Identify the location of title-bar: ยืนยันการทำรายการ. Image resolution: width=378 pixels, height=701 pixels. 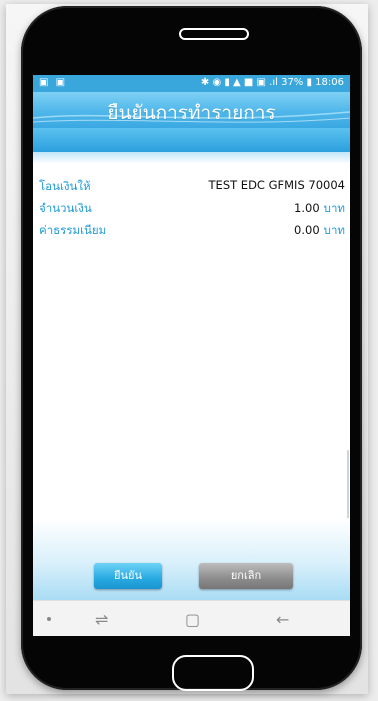
(191, 110).